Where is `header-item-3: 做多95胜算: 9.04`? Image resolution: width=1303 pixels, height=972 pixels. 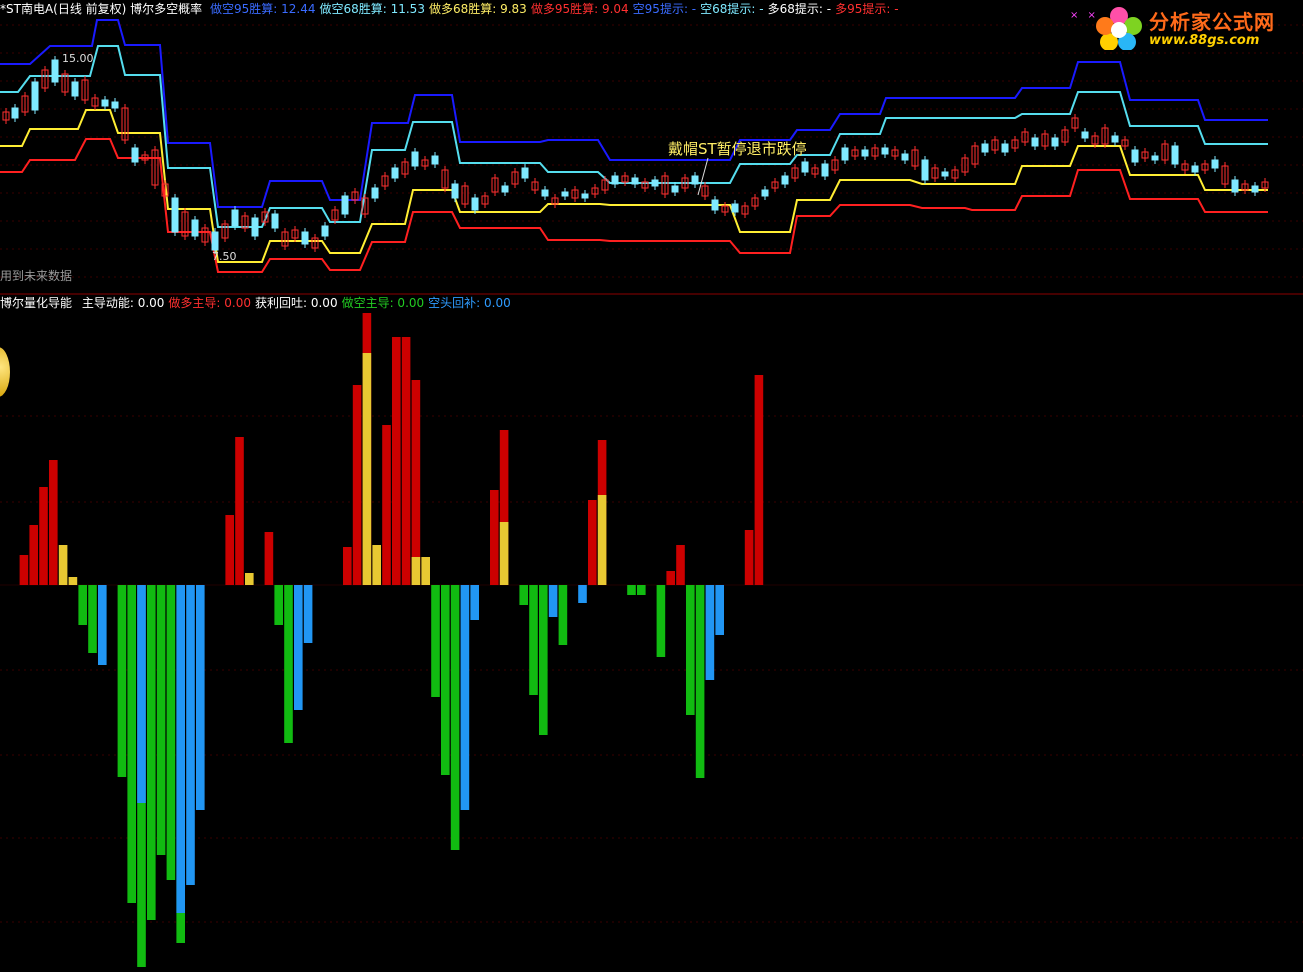 header-item-3: 做多95胜算: 9.04 is located at coordinates (579, 9).